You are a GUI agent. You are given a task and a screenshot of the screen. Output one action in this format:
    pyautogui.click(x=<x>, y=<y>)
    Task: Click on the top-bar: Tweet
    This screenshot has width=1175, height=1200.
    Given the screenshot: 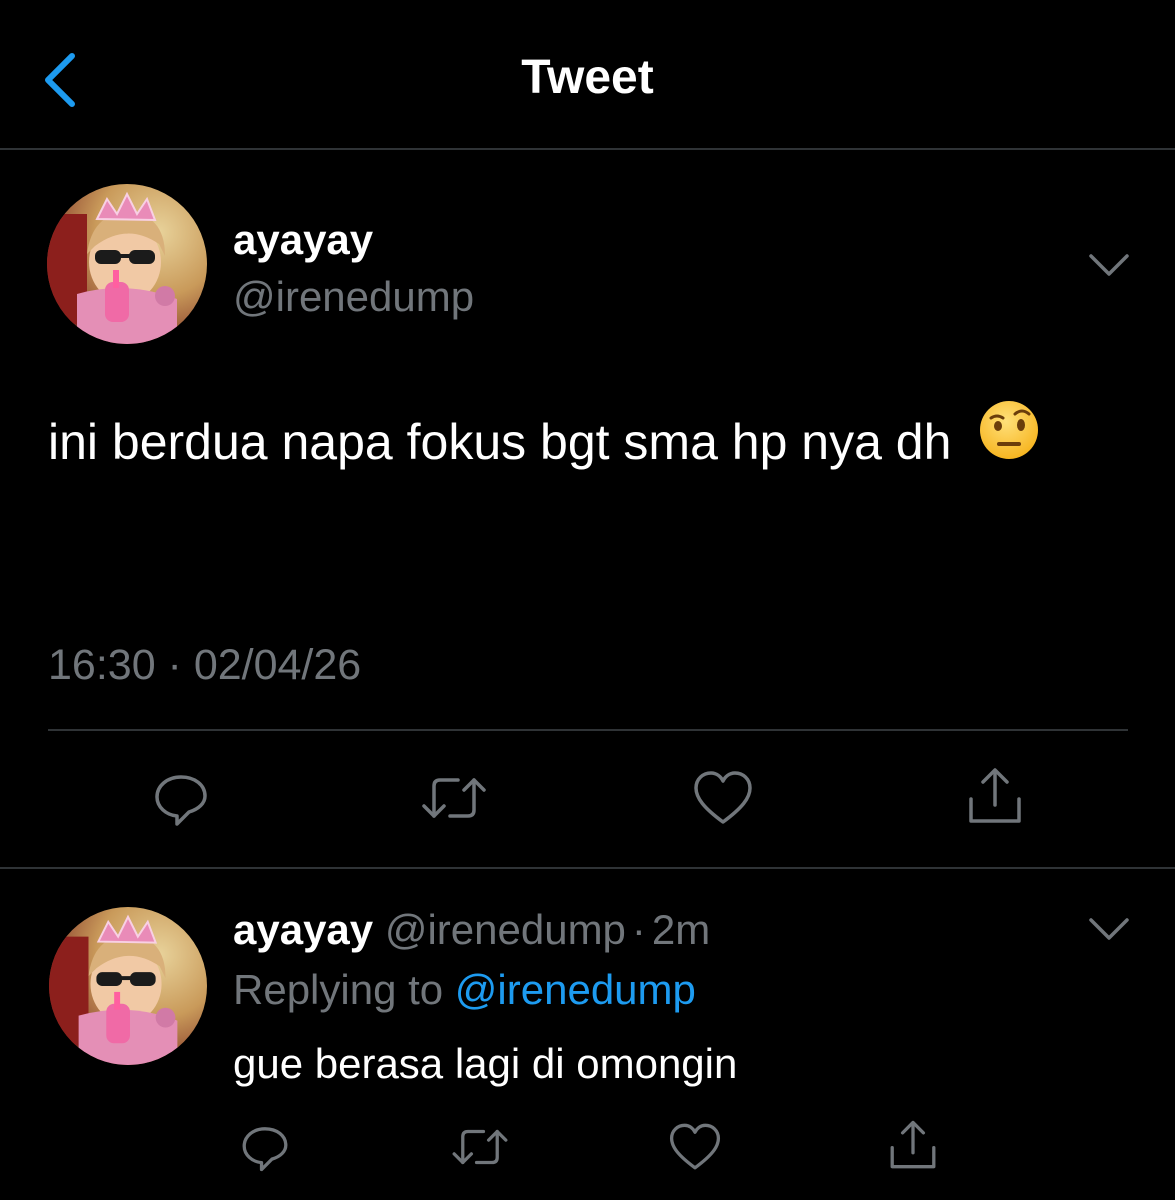 What is the action you would take?
    pyautogui.click(x=587, y=75)
    